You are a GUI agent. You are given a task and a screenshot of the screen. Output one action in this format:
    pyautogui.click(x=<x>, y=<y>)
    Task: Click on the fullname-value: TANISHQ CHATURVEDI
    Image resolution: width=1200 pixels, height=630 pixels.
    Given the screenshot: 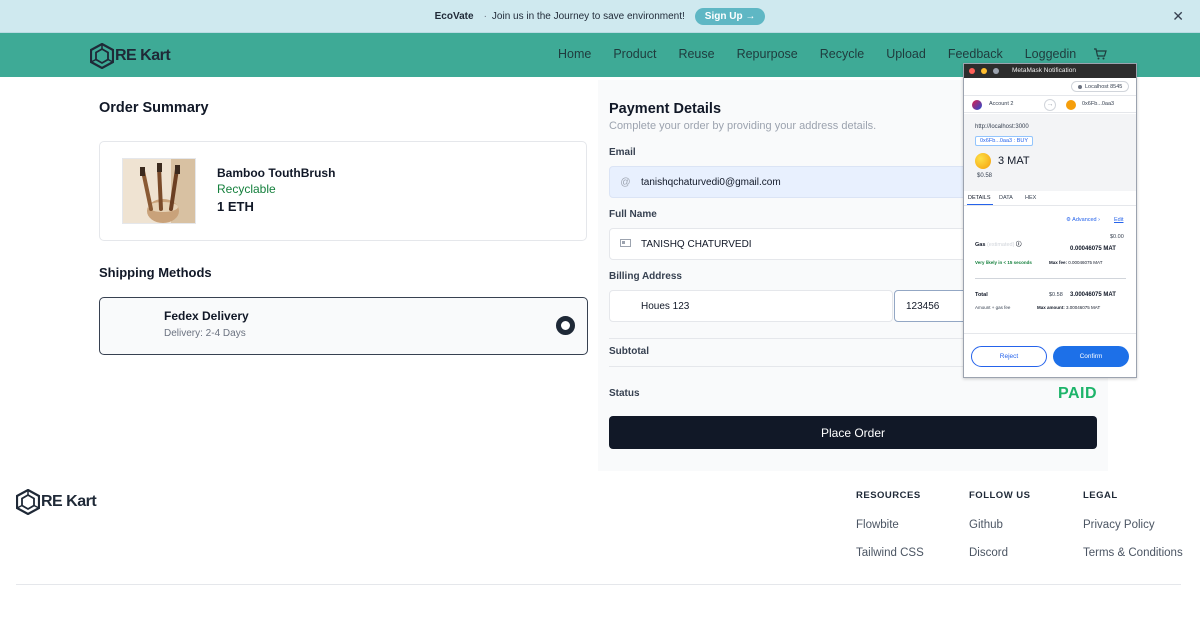 What is the action you would take?
    pyautogui.click(x=696, y=244)
    